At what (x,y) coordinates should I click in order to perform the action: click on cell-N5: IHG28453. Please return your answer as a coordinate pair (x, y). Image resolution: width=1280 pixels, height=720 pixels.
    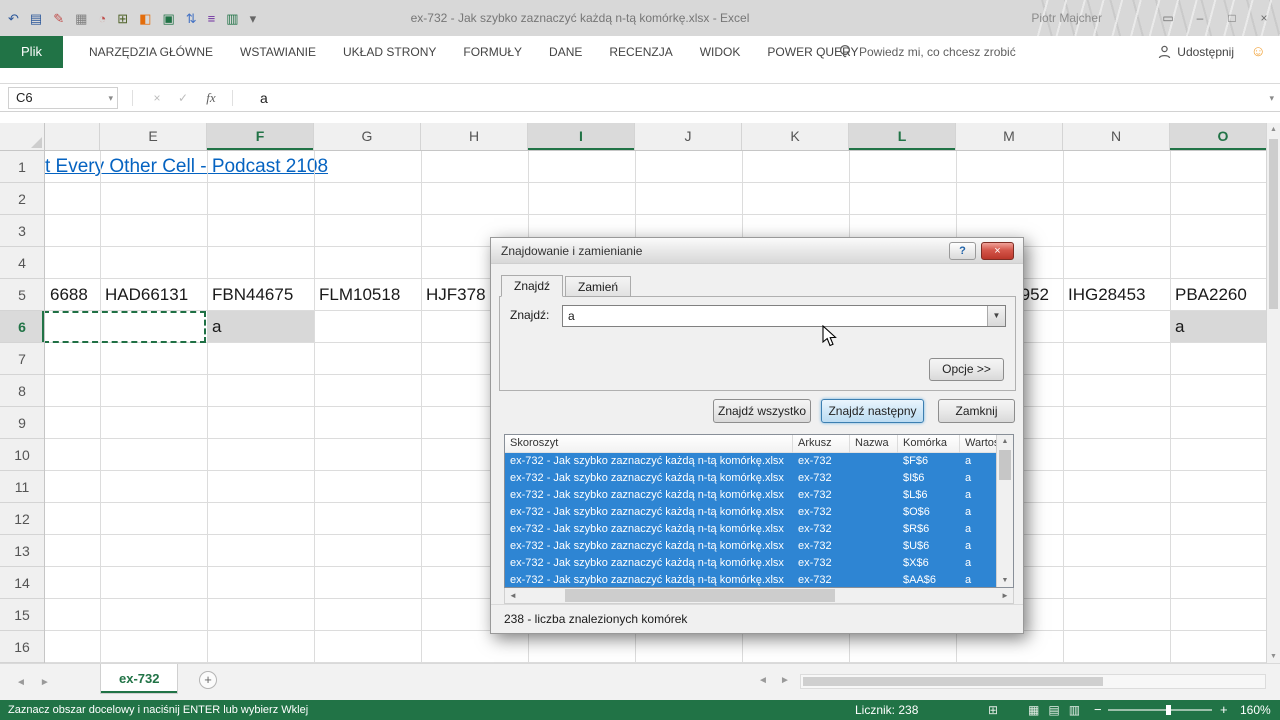
    Looking at the image, I should click on (1104, 294).